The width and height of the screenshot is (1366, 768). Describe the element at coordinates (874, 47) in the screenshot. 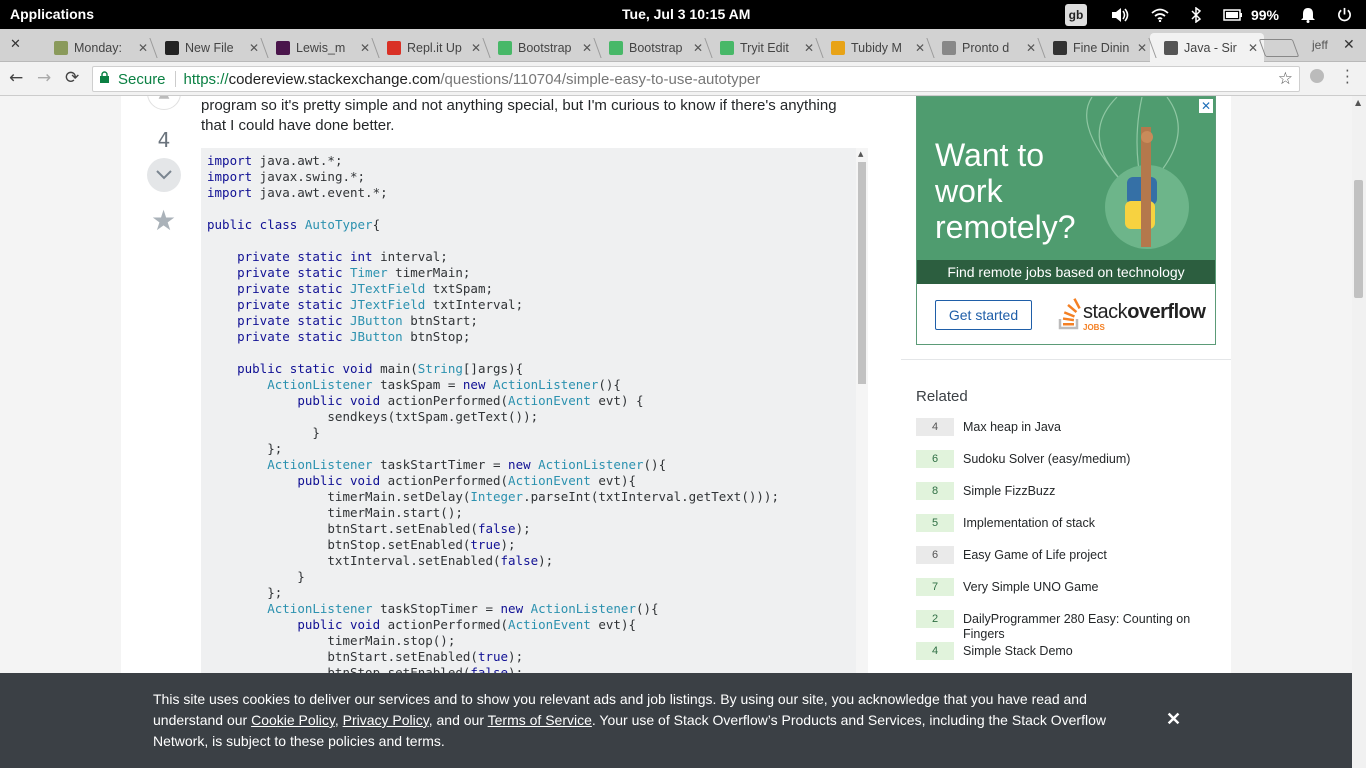

I see `browser-tab: Tubidy M ✕` at that location.